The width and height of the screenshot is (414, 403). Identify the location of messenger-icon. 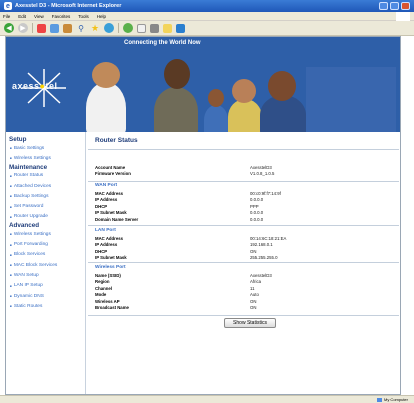
(180, 28).